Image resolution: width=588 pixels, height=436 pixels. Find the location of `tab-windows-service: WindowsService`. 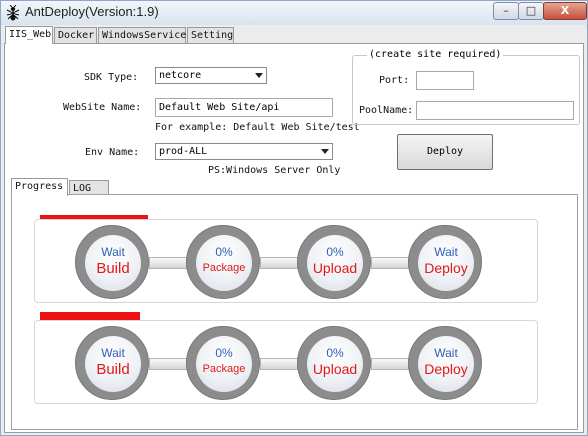

tab-windows-service: WindowsService is located at coordinates (142, 35).